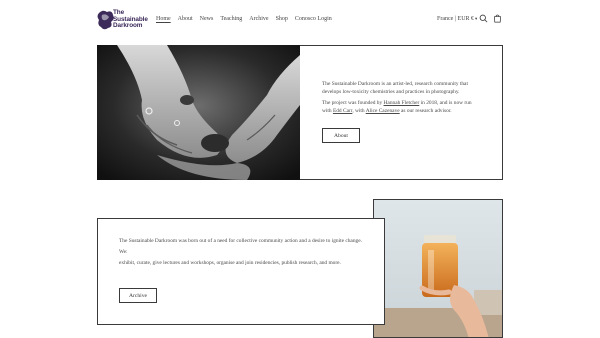 This screenshot has width=600, height=338. Describe the element at coordinates (313, 19) in the screenshot. I see `nav-conosco-login: Conosco Login` at that location.